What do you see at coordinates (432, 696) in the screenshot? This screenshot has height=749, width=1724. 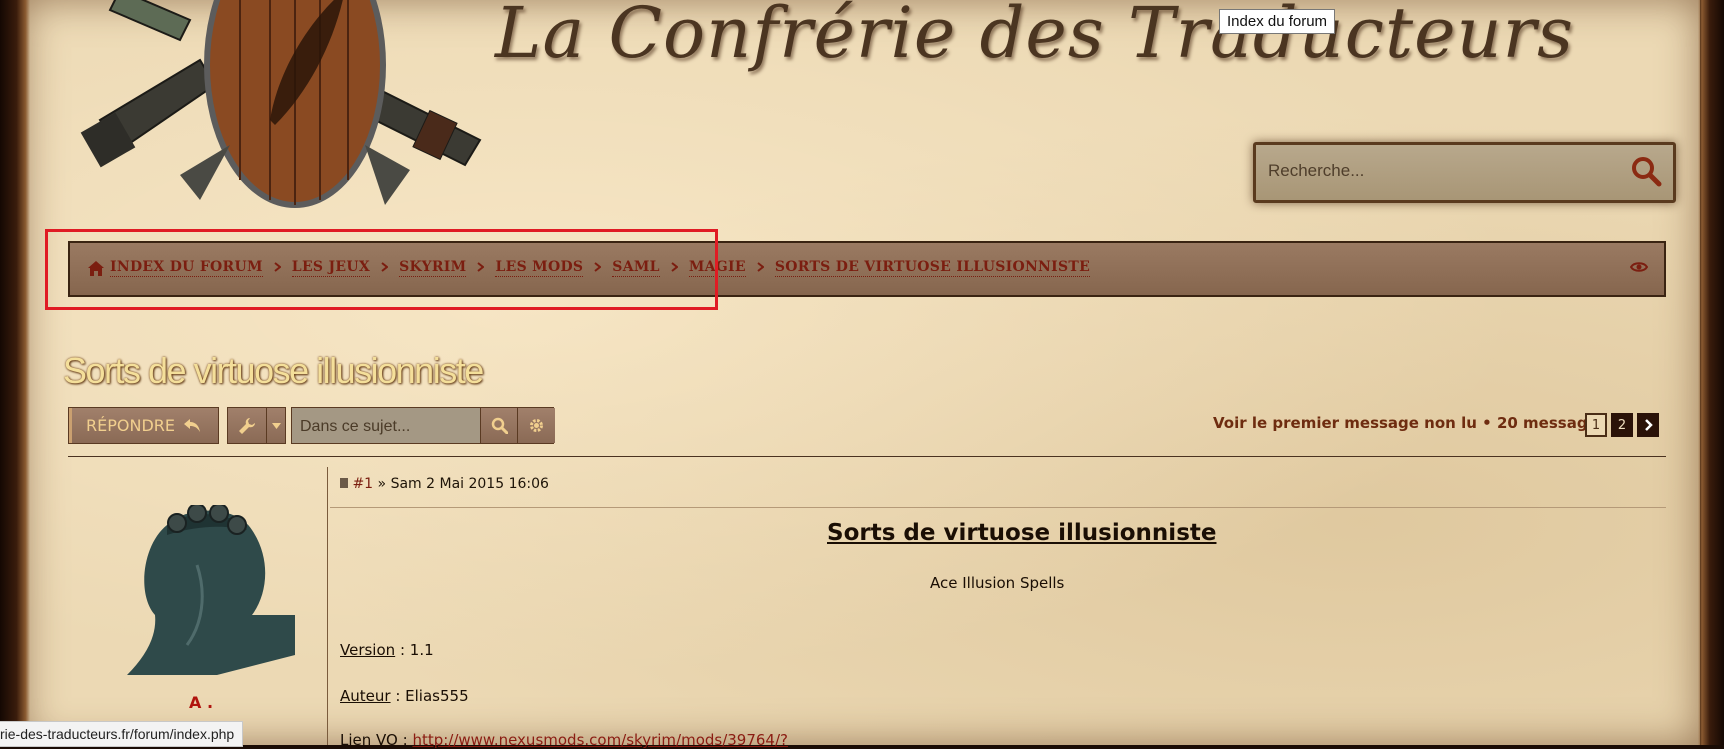 I see `author-value: : Elias555` at bounding box center [432, 696].